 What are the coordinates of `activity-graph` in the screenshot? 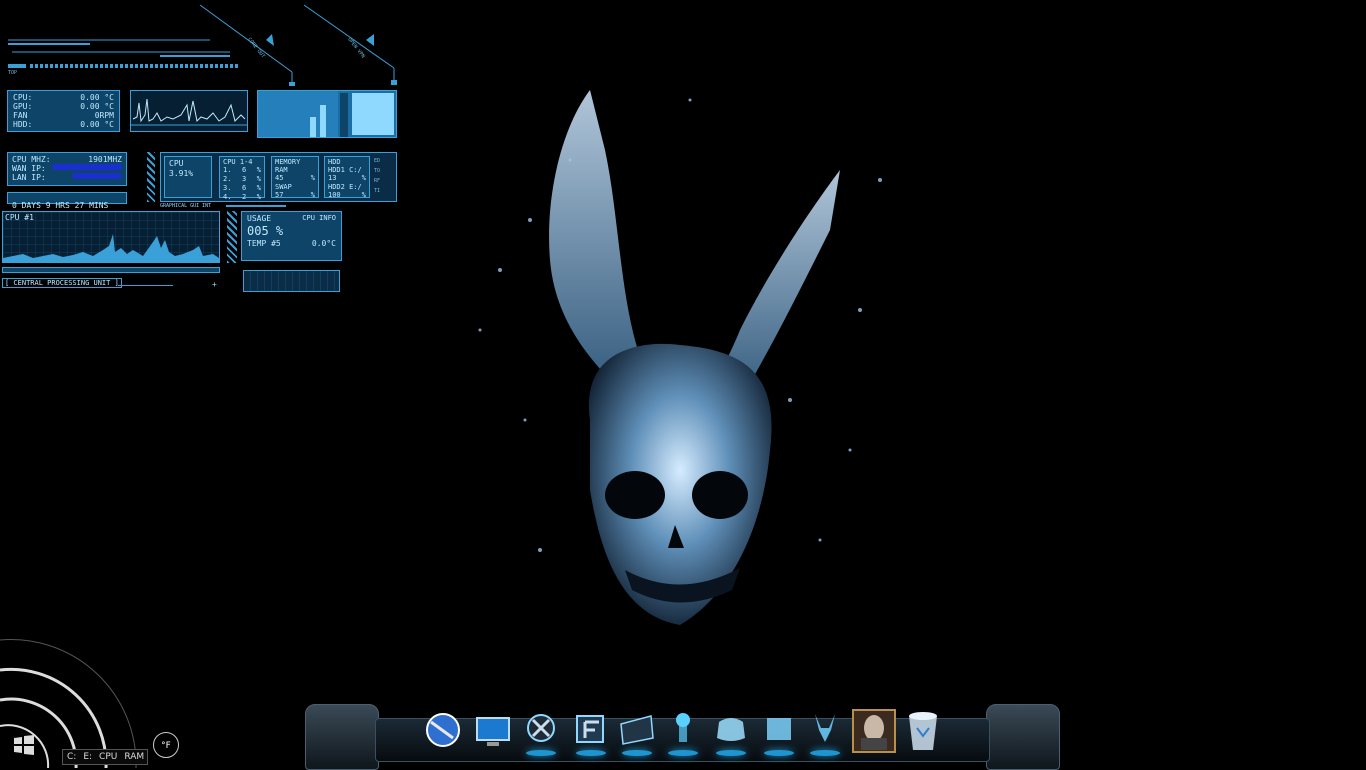 It's located at (189, 111).